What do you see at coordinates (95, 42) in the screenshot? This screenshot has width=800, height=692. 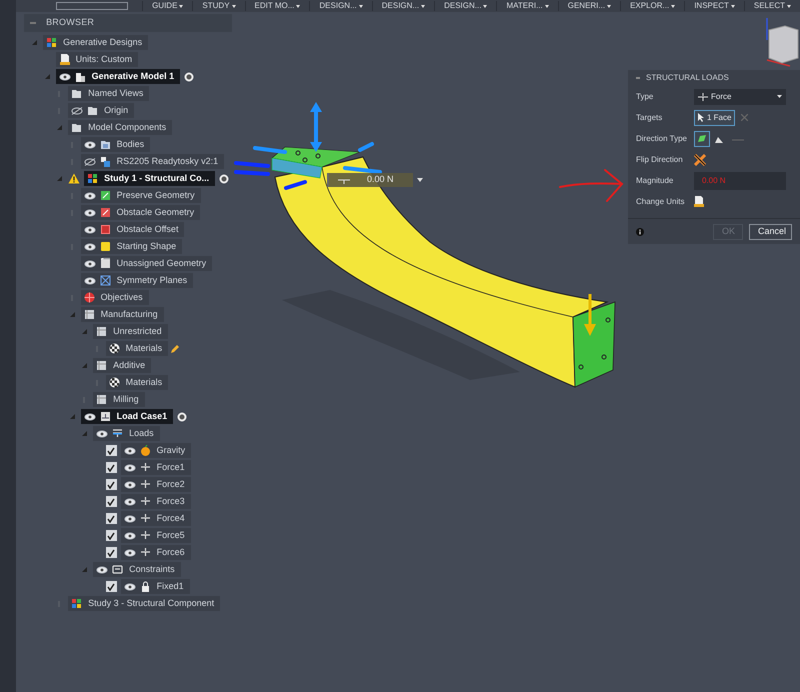 I see `tree-item: Generative Designs` at bounding box center [95, 42].